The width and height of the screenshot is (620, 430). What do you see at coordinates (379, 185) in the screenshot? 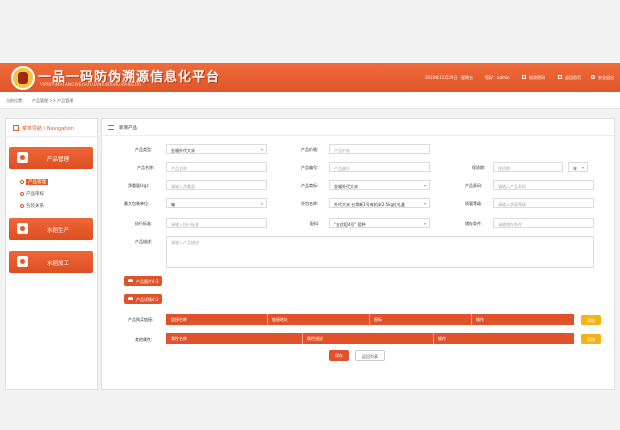
I see `brand-select: 金福外代大米 ▾` at bounding box center [379, 185].